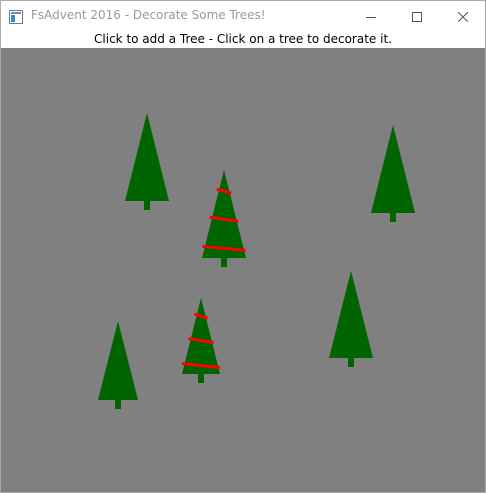 The width and height of the screenshot is (486, 493). I want to click on maximize-button, so click(417, 16).